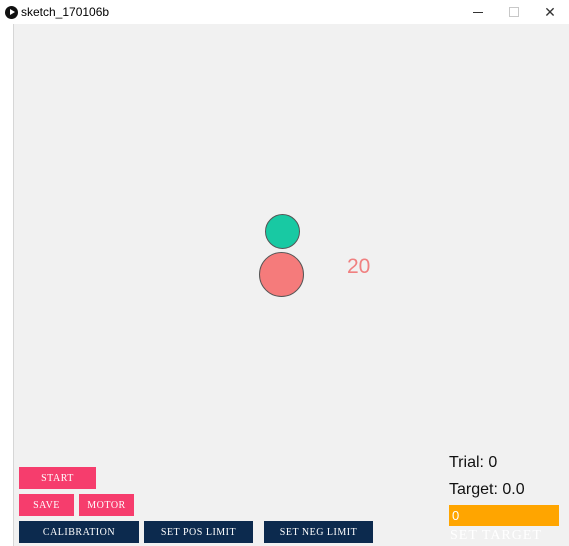 The image size is (569, 546). What do you see at coordinates (281, 274) in the screenshot?
I see `red-ball` at bounding box center [281, 274].